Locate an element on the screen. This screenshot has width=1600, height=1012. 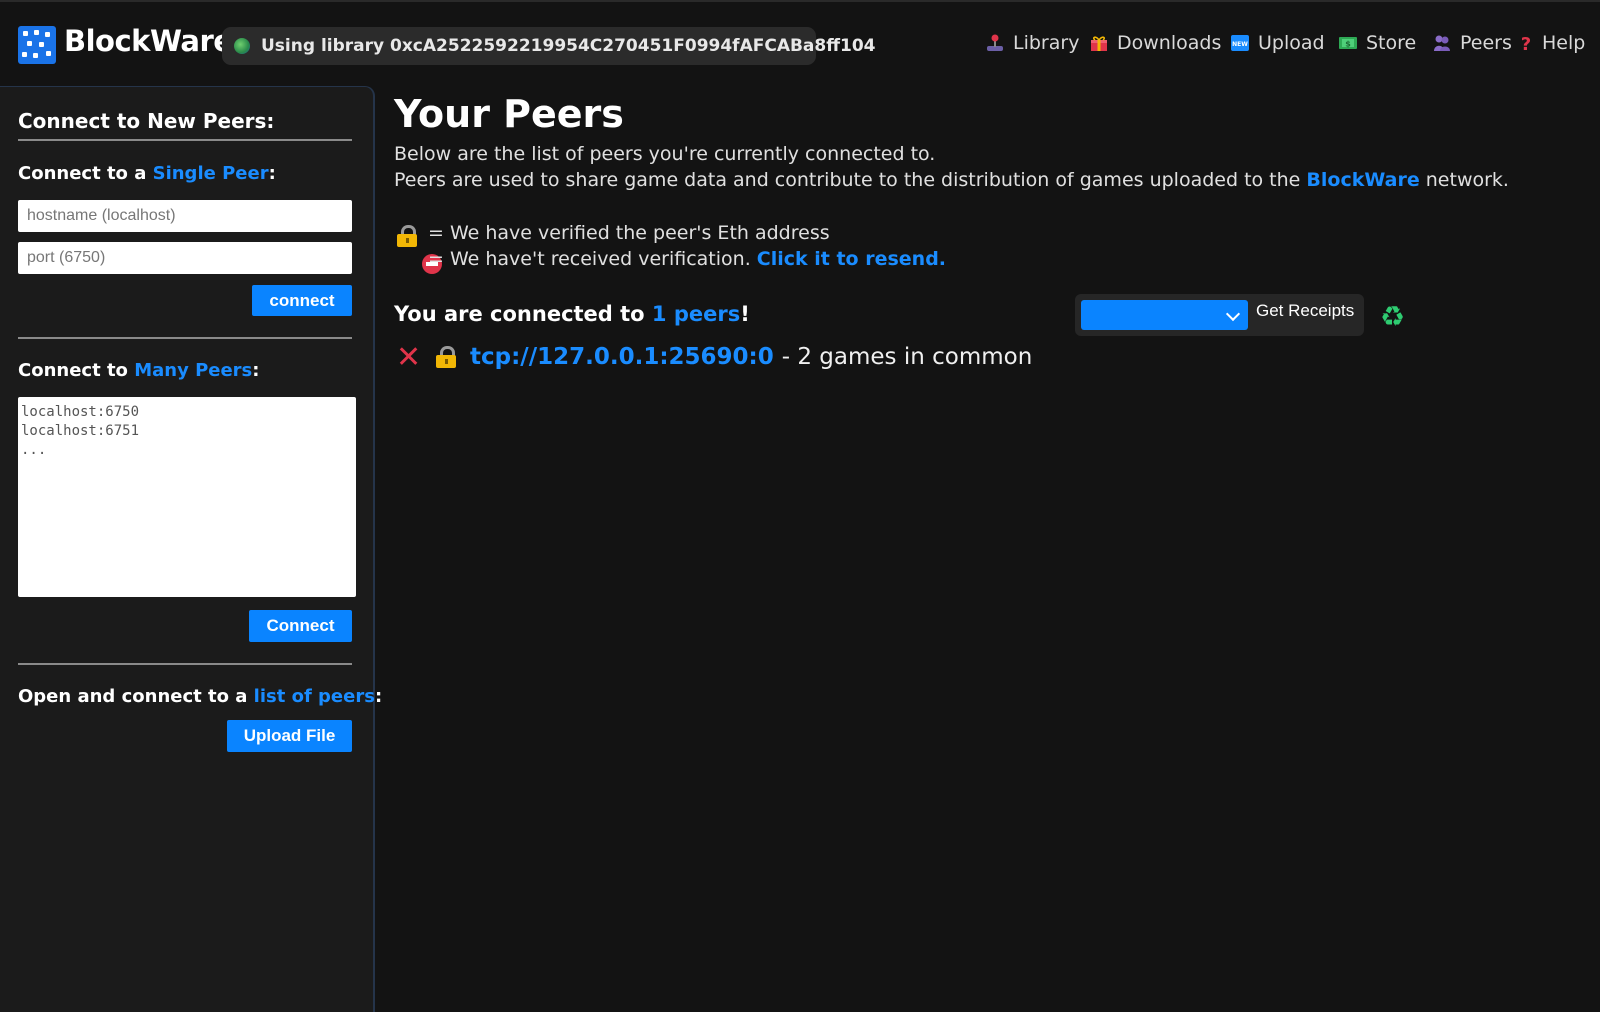
peer-list-heading: Open and connect to a list of peers: is located at coordinates (200, 696).